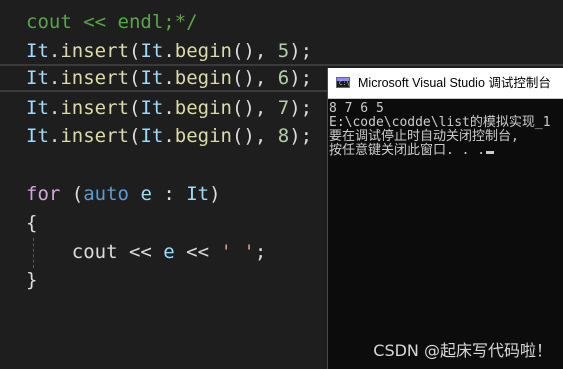 The image size is (563, 369). Describe the element at coordinates (424, 136) in the screenshot. I see `console-output-line: 要在调试停止时自动关闭控制台,` at that location.